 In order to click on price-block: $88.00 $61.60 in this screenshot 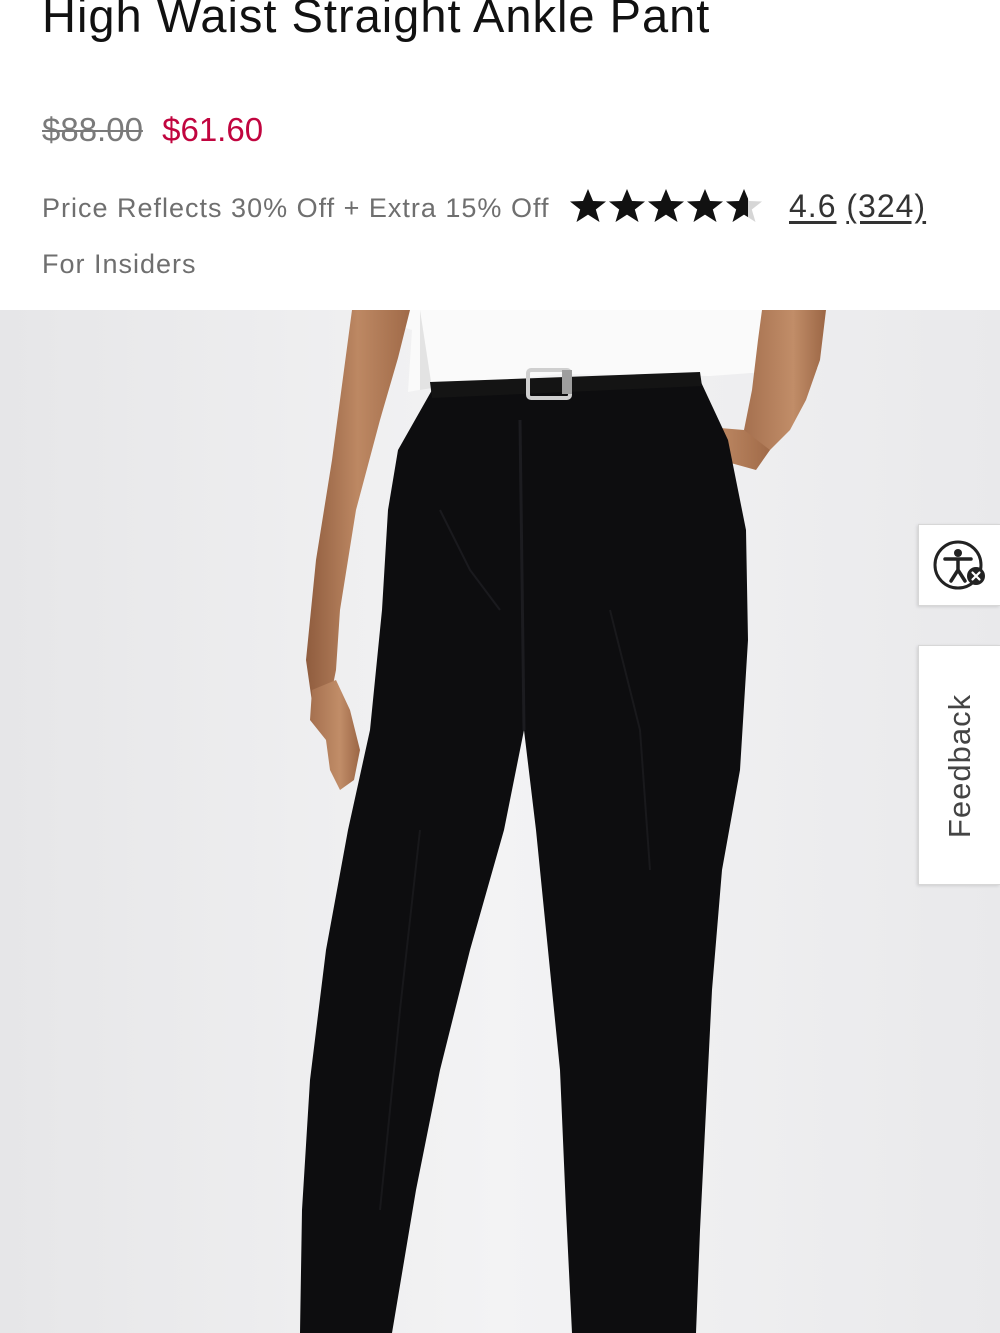, I will do `click(152, 130)`.